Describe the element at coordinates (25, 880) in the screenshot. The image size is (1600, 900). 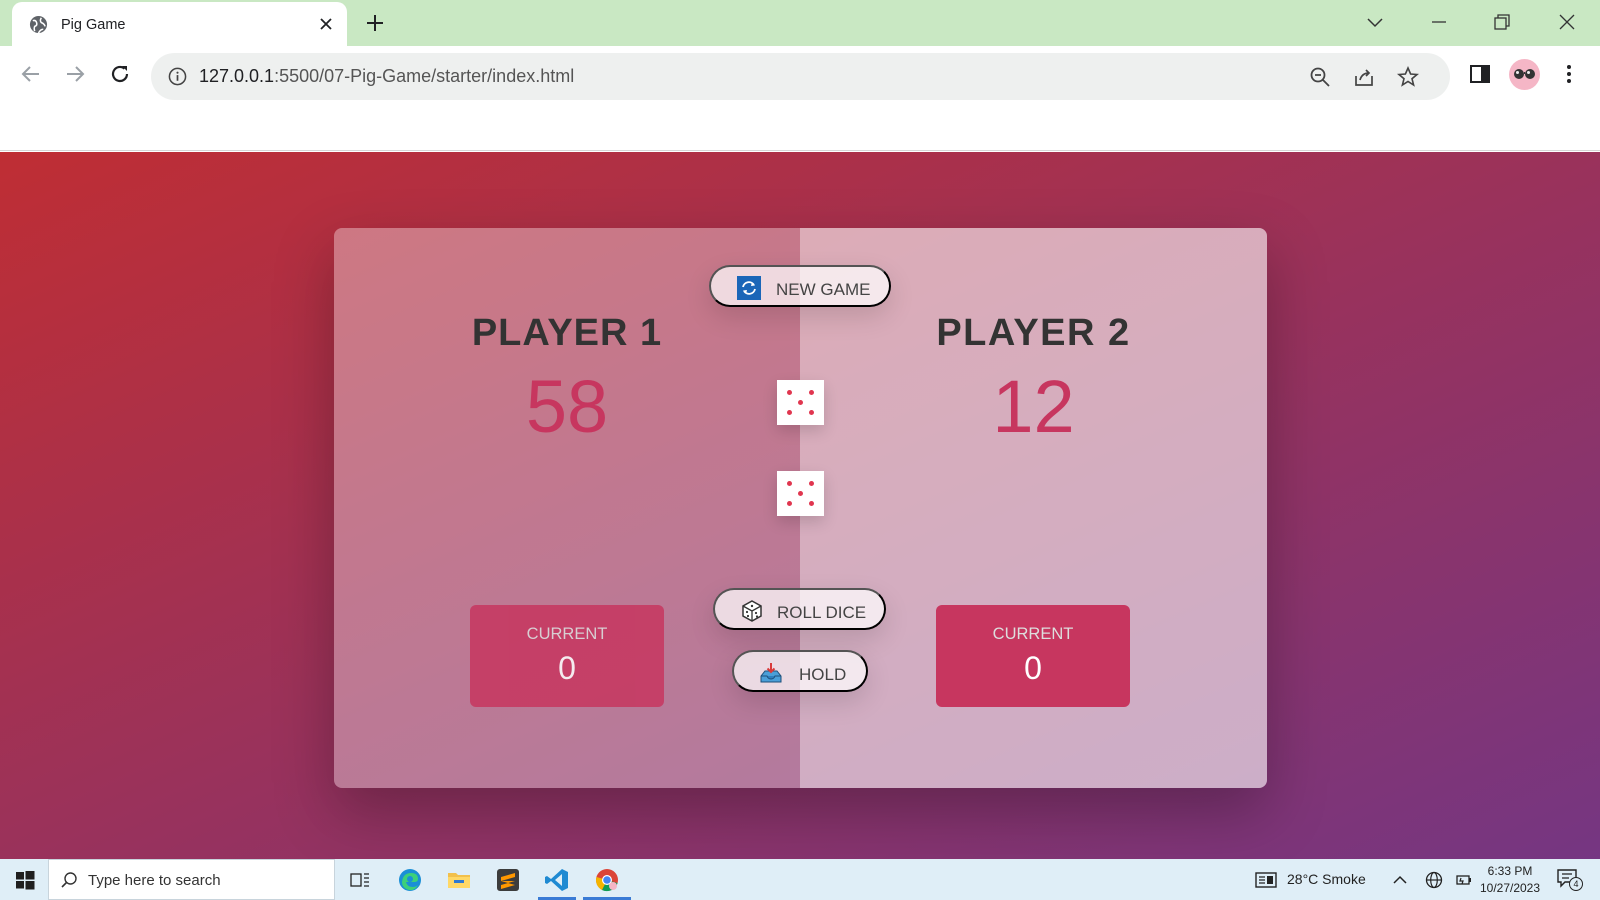
I see `windows-start-icon` at that location.